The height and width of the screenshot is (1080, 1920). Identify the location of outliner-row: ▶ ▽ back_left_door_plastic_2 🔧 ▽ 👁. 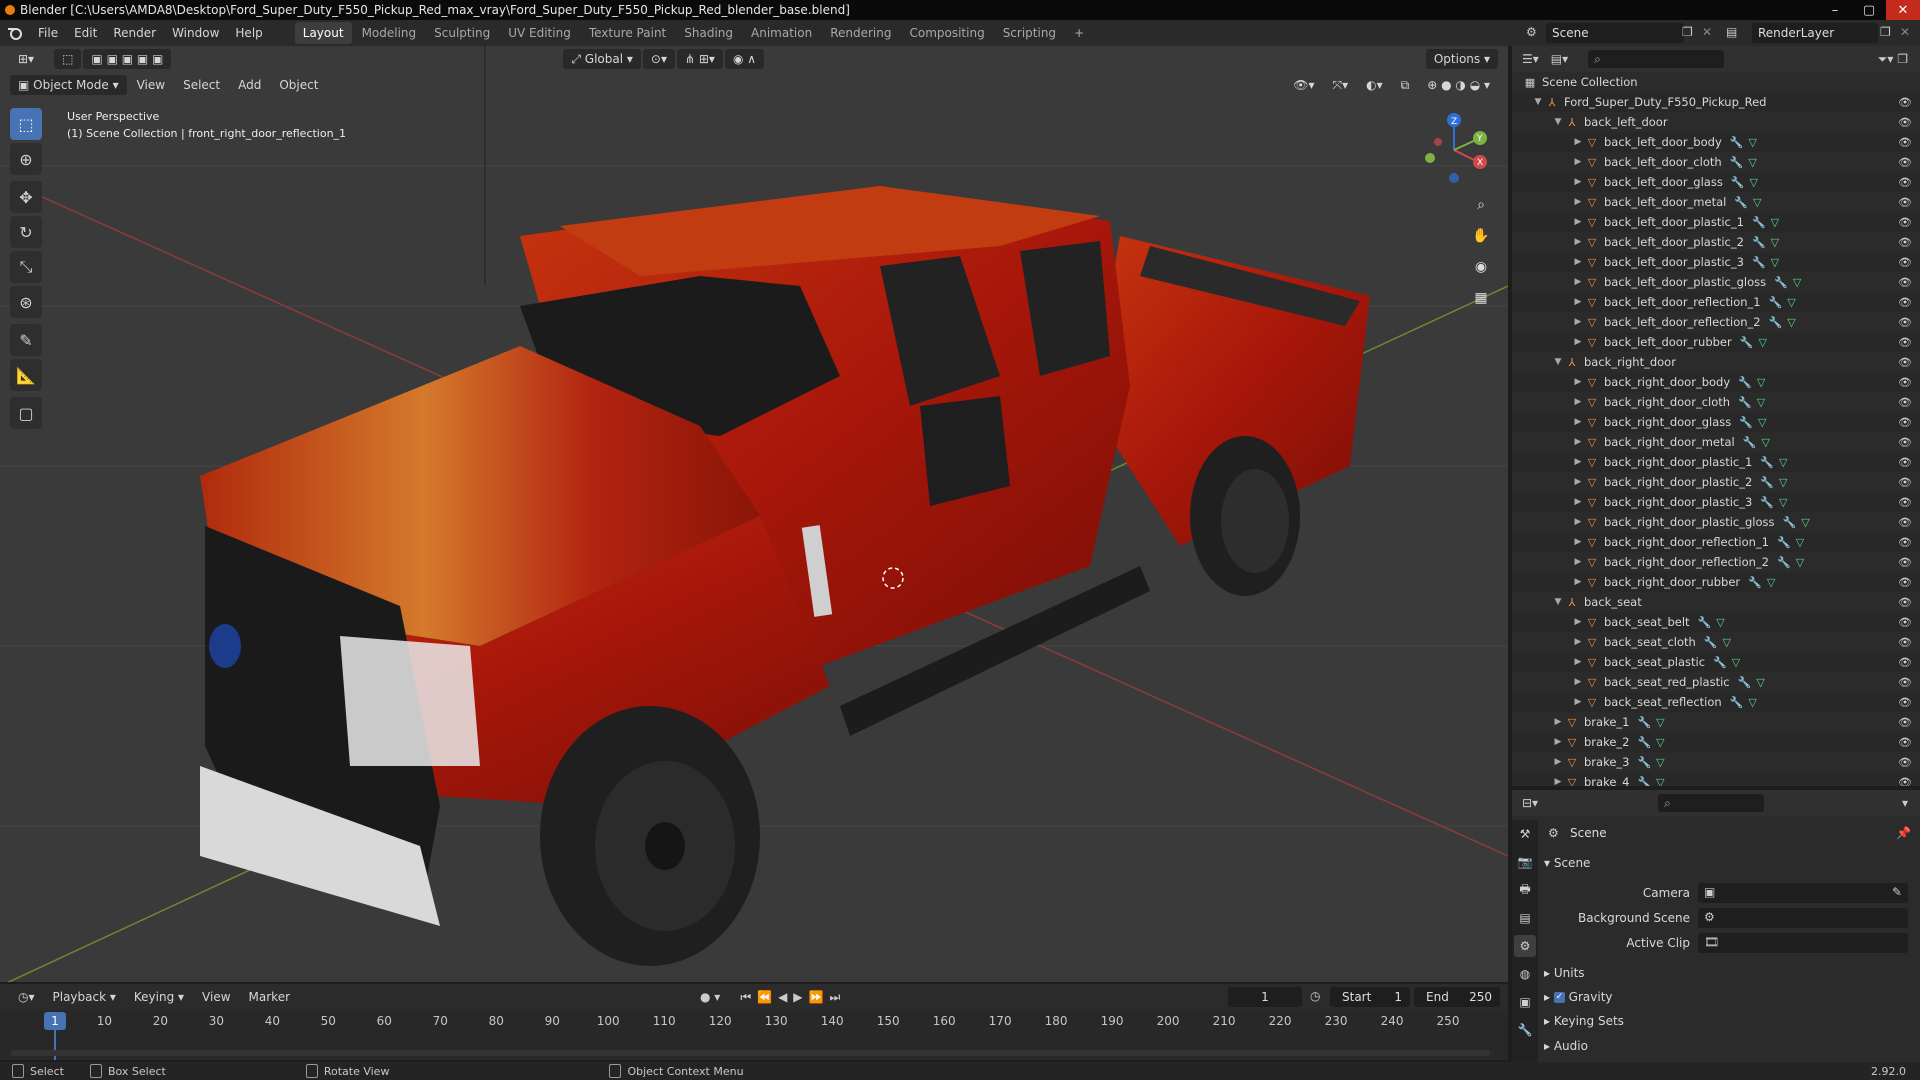
(1716, 242).